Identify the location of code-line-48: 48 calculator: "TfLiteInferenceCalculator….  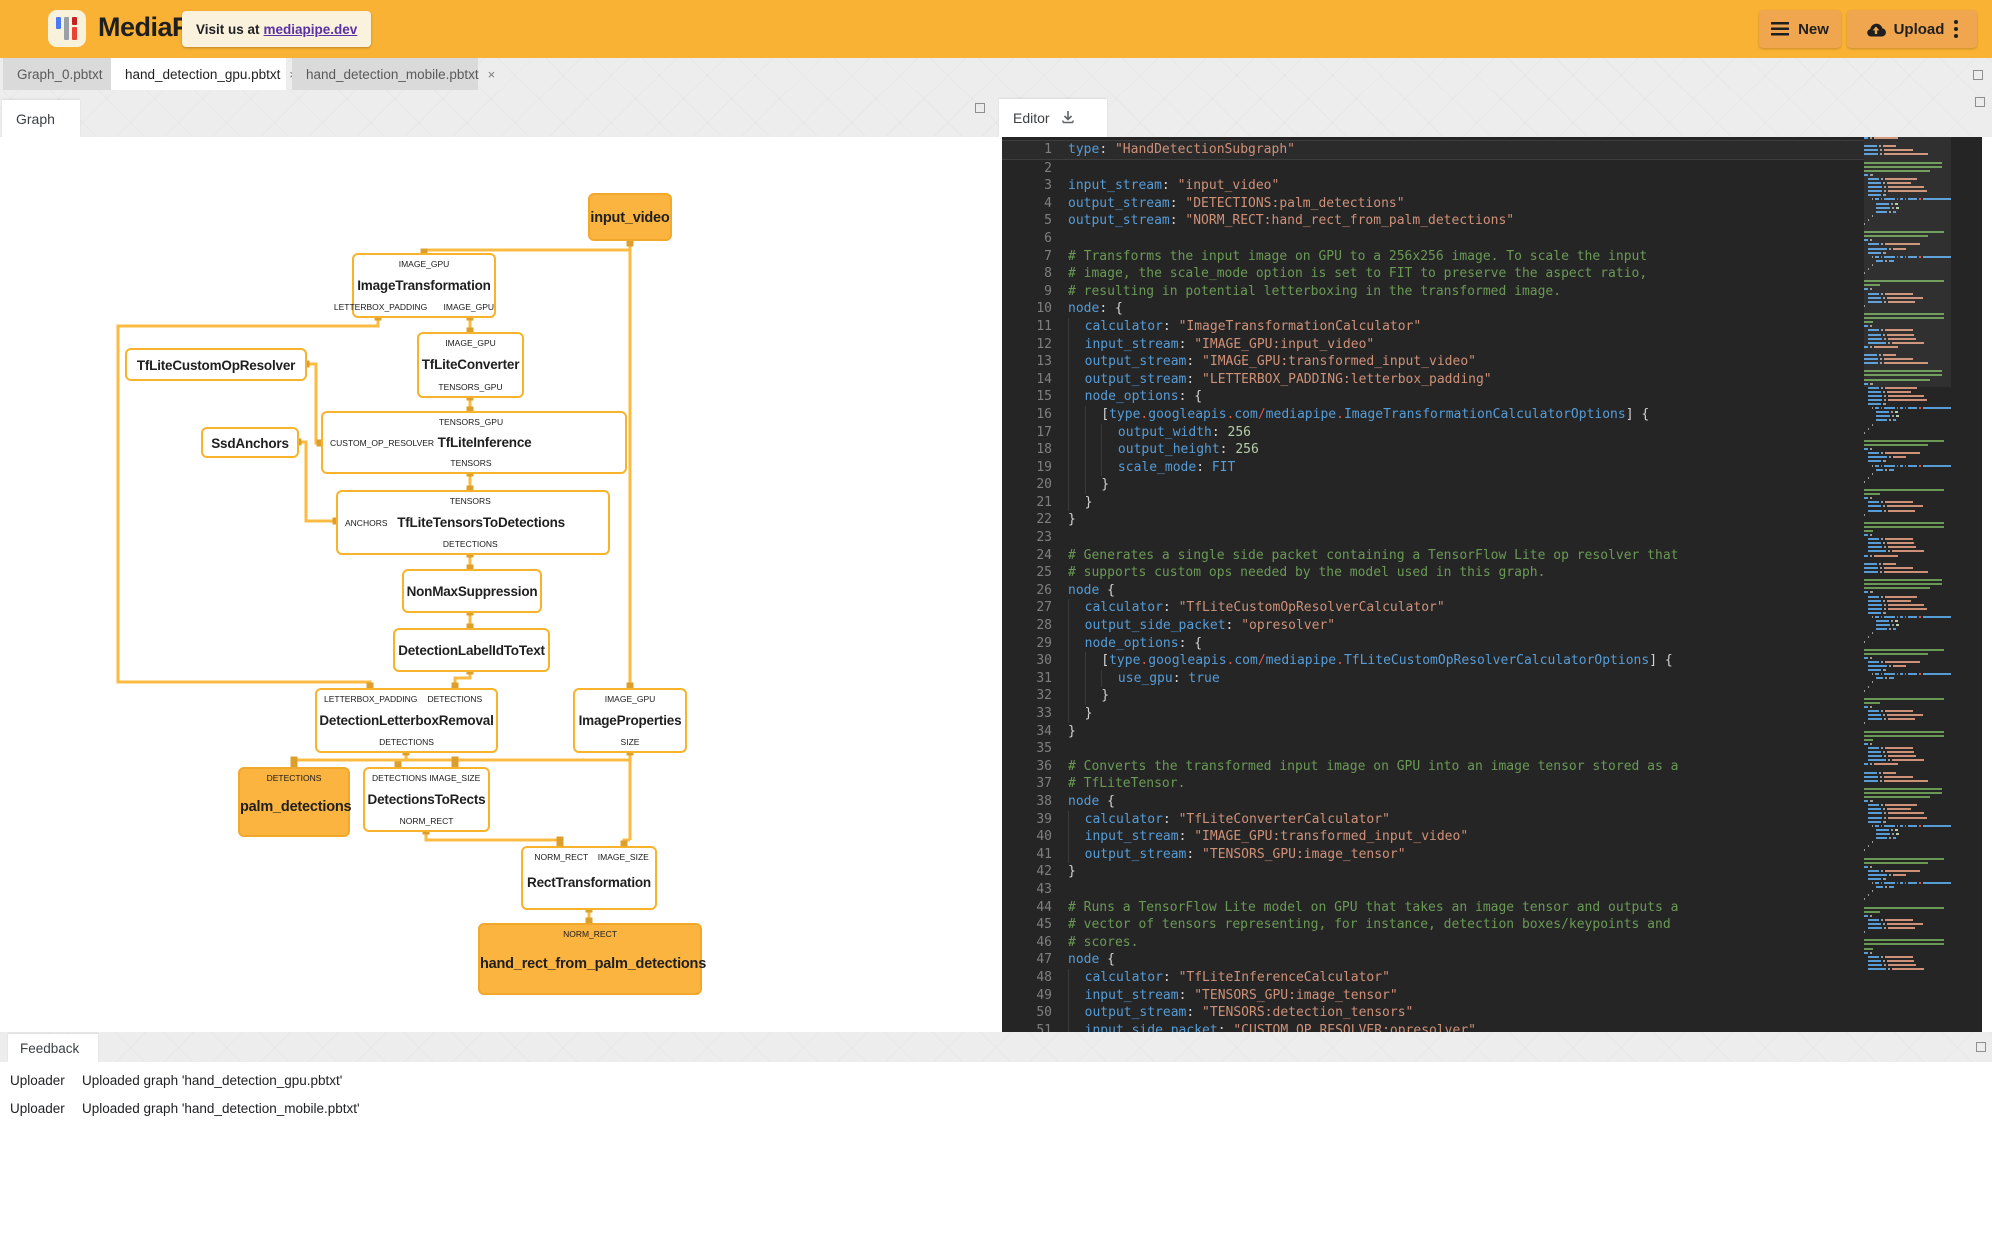
(1433, 977).